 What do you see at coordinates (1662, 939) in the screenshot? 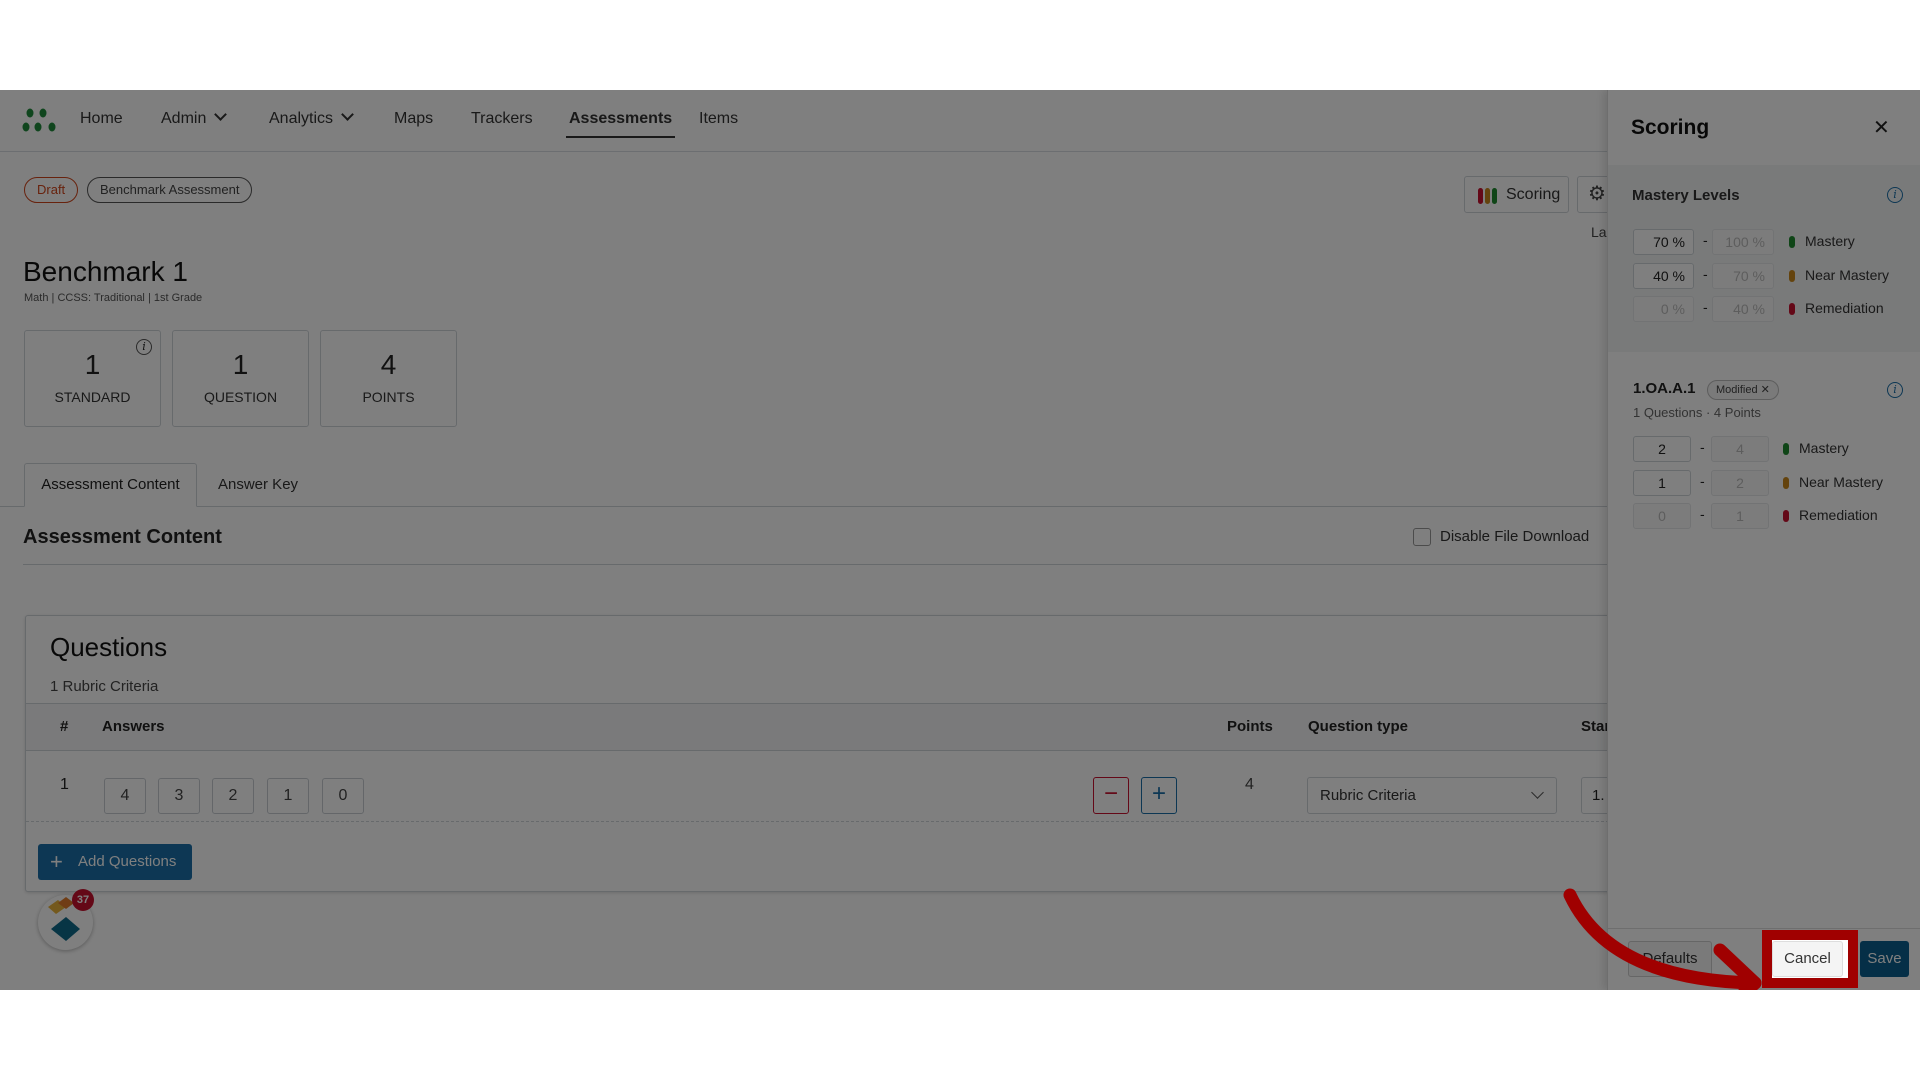
I see `annotation-arrow-icon` at bounding box center [1662, 939].